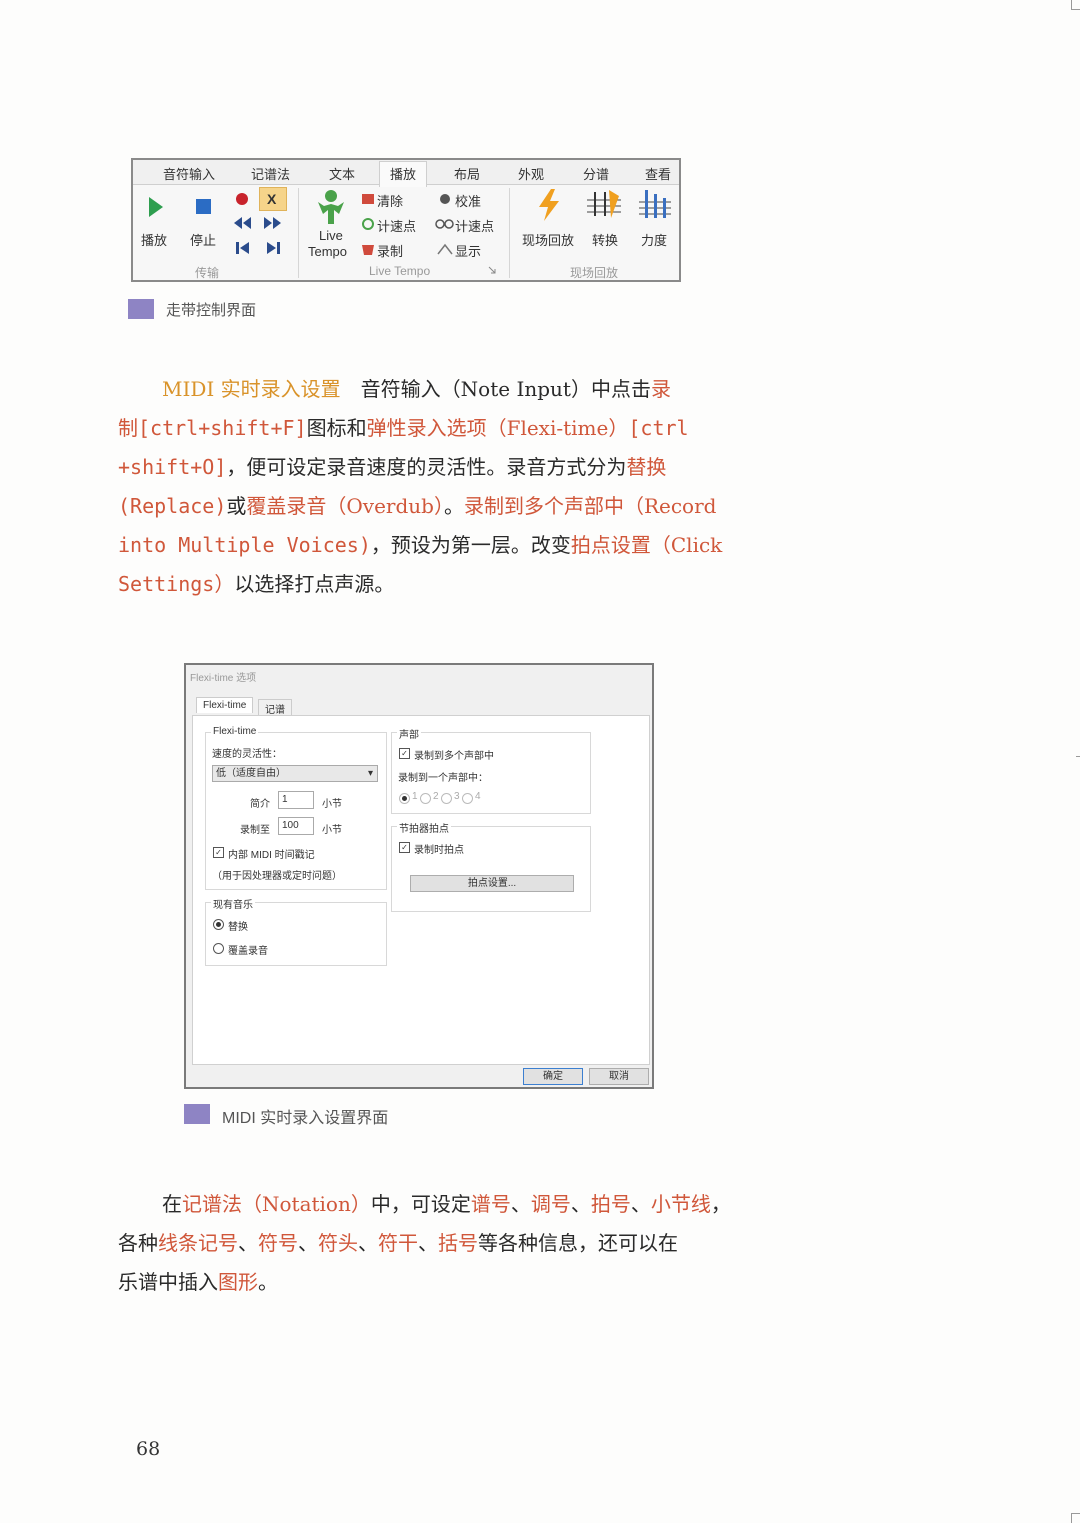 The image size is (1080, 1523). Describe the element at coordinates (218, 924) in the screenshot. I see `replace-radio` at that location.